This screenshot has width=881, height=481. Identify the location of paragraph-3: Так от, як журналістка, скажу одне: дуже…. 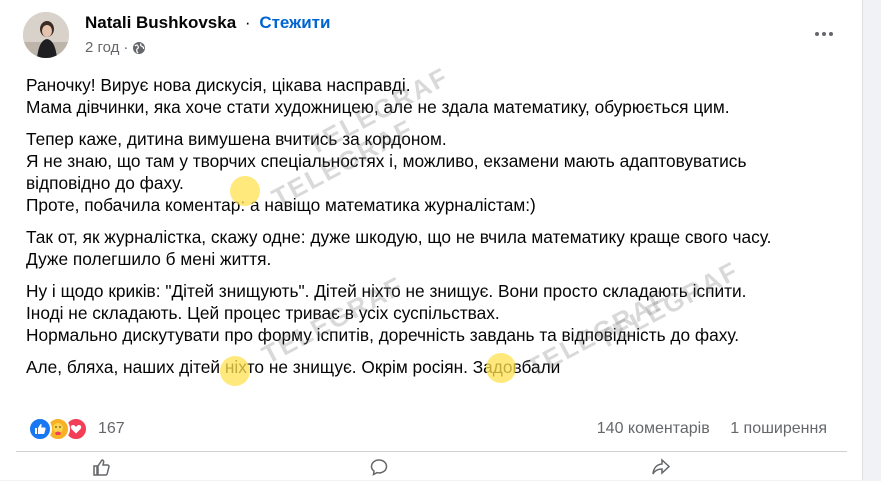
(441, 248).